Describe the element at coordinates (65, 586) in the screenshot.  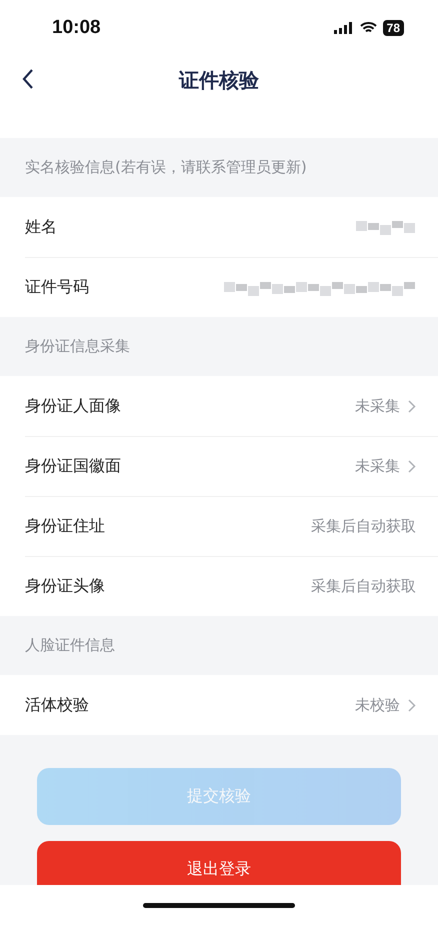
I see `row-label: 身份证头像` at that location.